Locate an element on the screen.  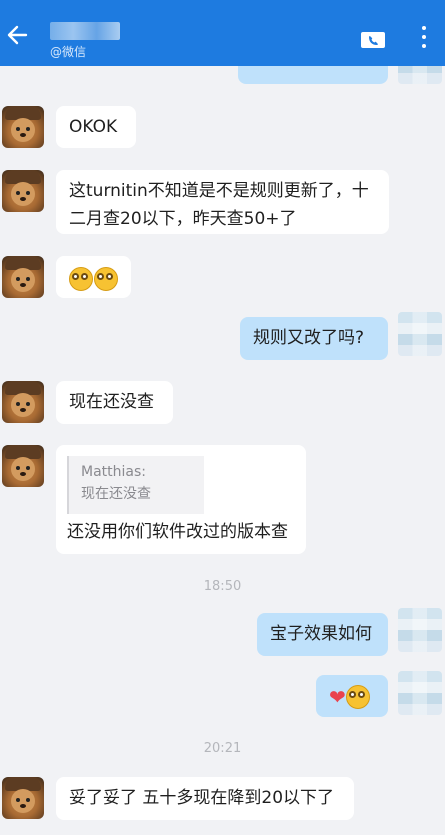
message-bubble-incoming-reply: Matthias: 现在还没查 还没用你们软件改过的版本查 is located at coordinates (181, 499).